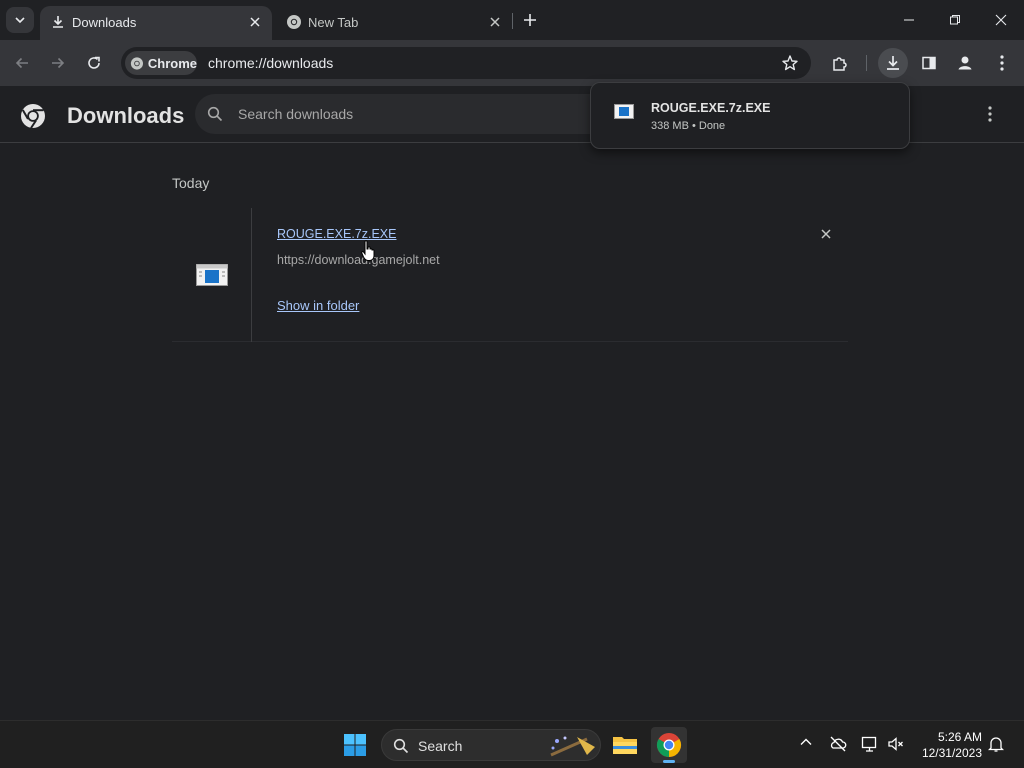 This screenshot has width=1024, height=768. Describe the element at coordinates (126, 115) in the screenshot. I see `page-title: Downloads` at that location.